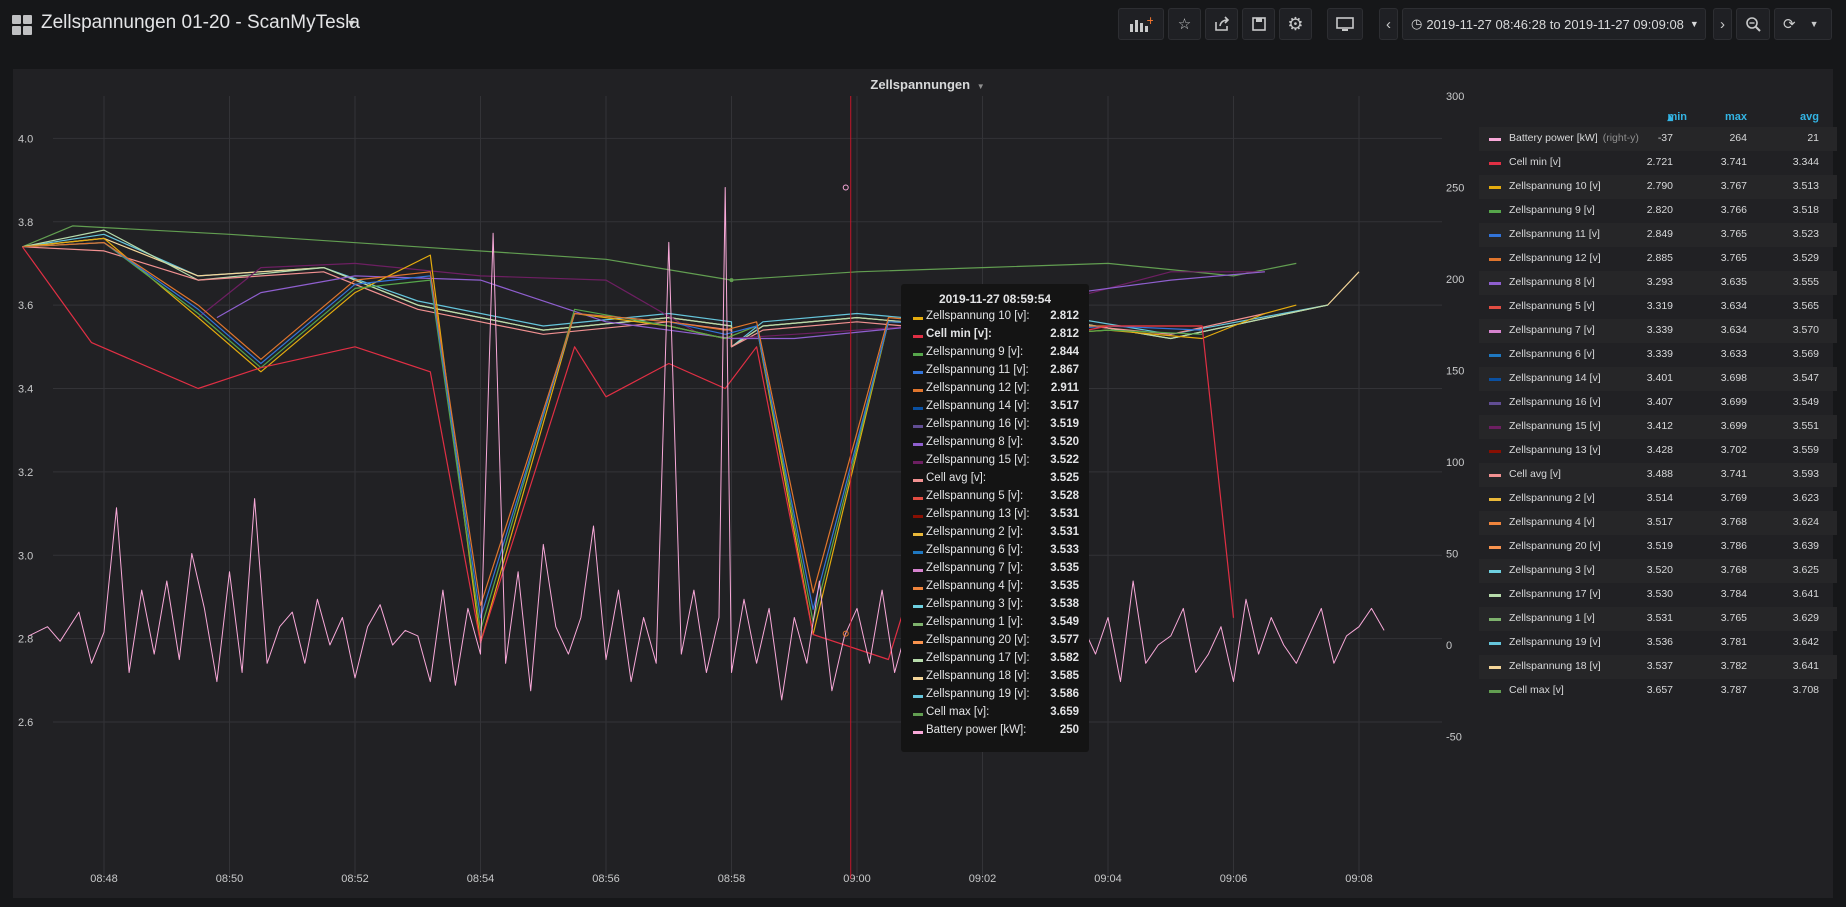 This screenshot has width=1846, height=907. Describe the element at coordinates (1552, 618) in the screenshot. I see `legend-series-name: Zellspannung 1 [v]` at that location.